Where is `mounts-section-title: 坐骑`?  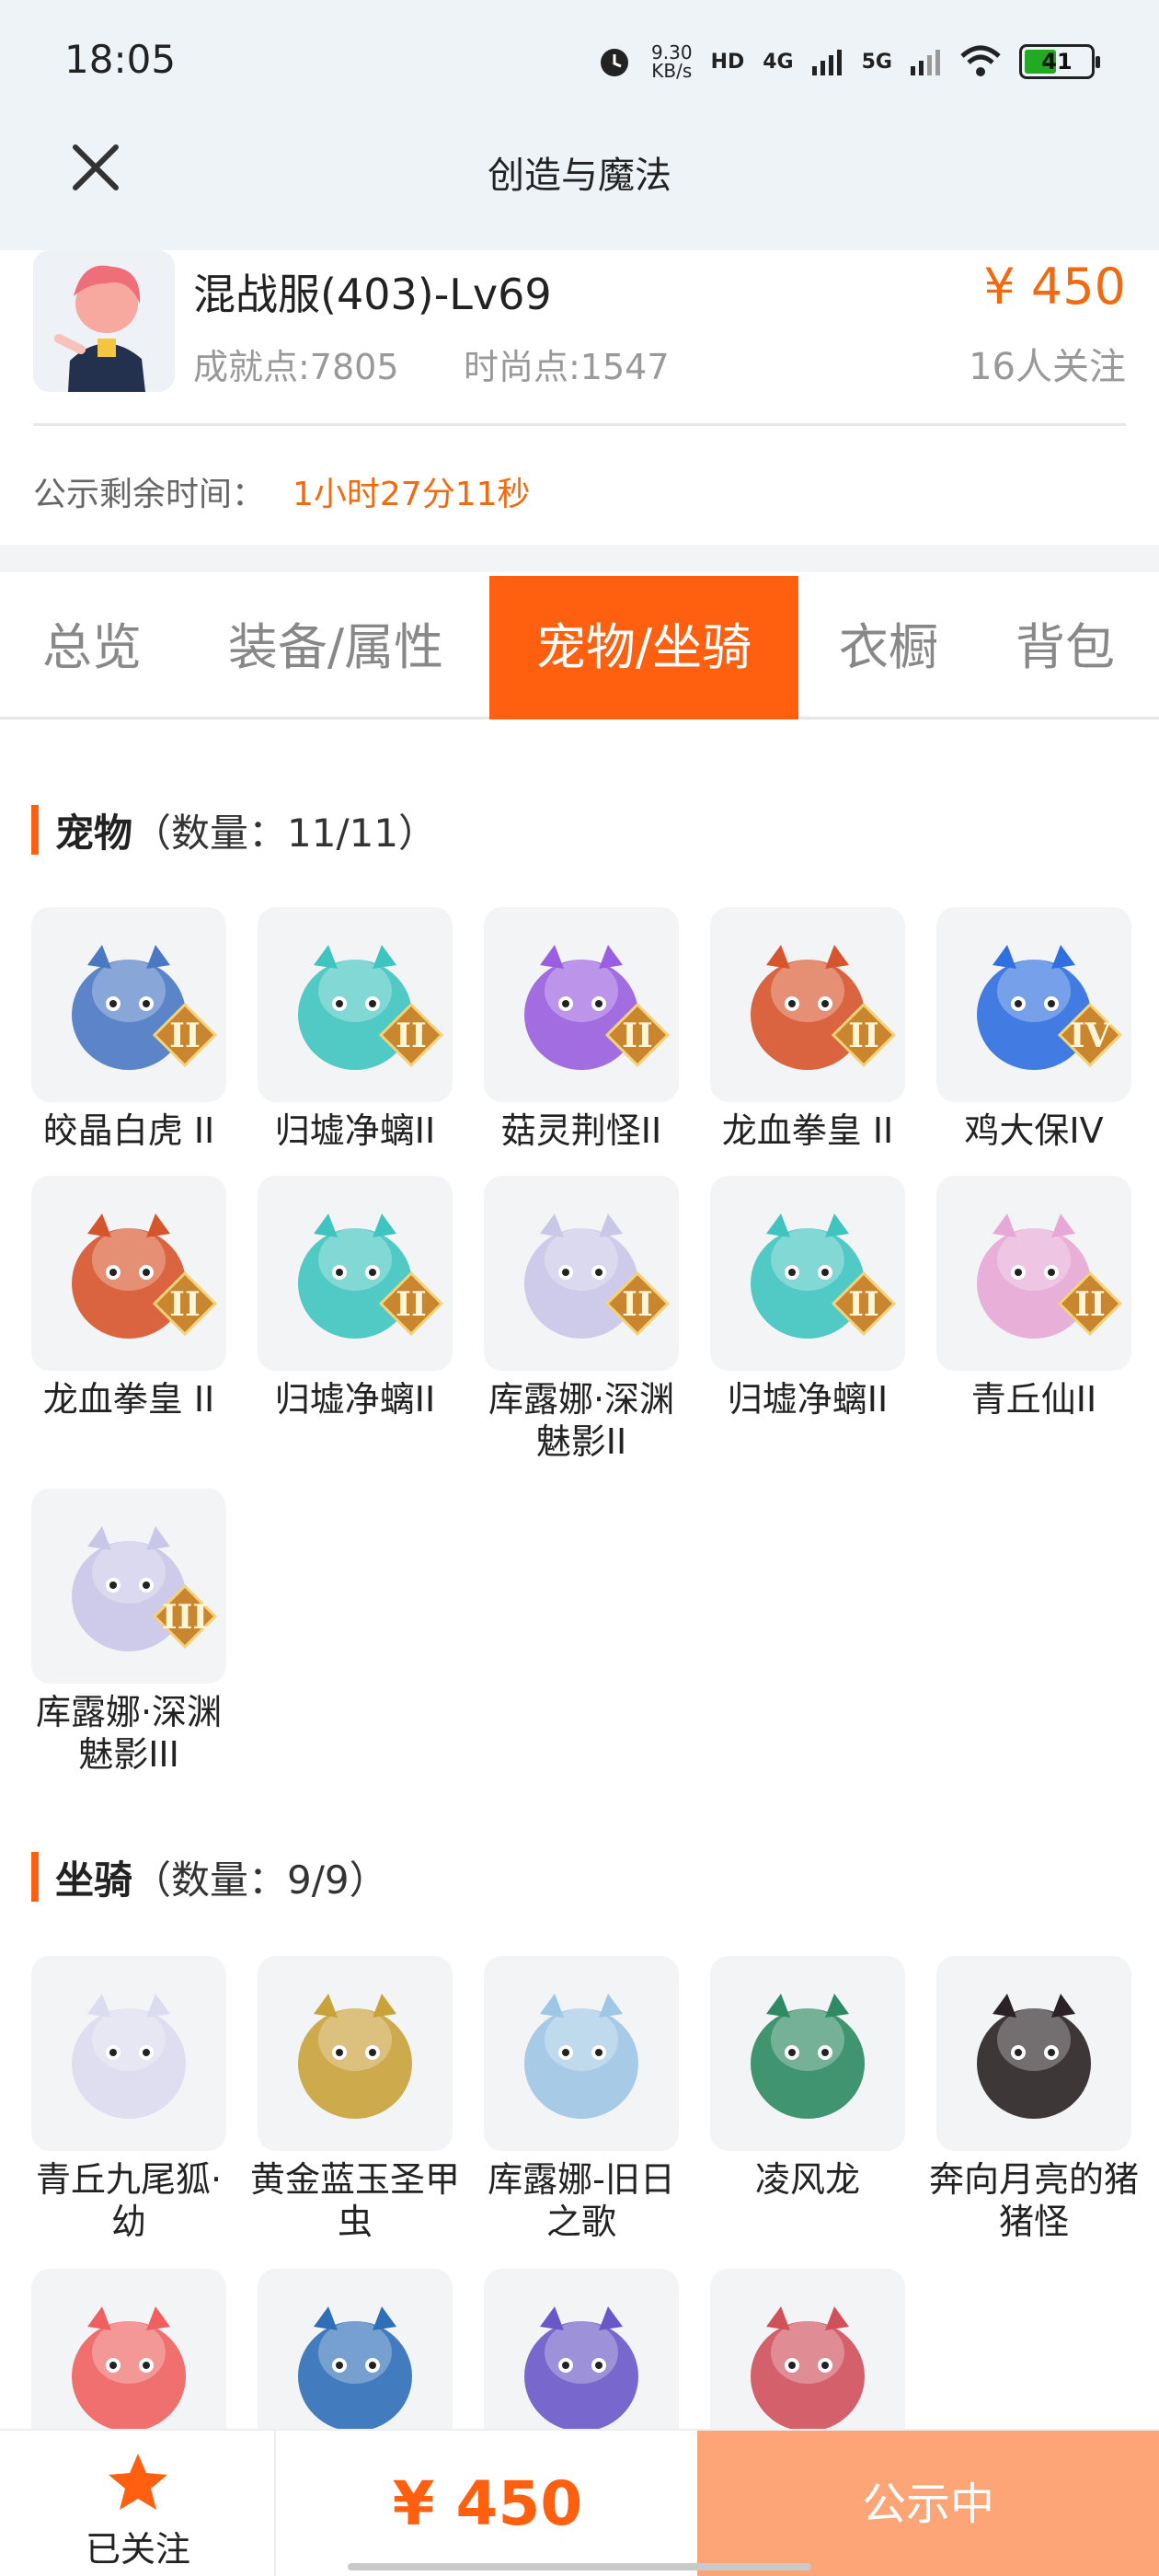 mounts-section-title: 坐骑 is located at coordinates (94, 1880).